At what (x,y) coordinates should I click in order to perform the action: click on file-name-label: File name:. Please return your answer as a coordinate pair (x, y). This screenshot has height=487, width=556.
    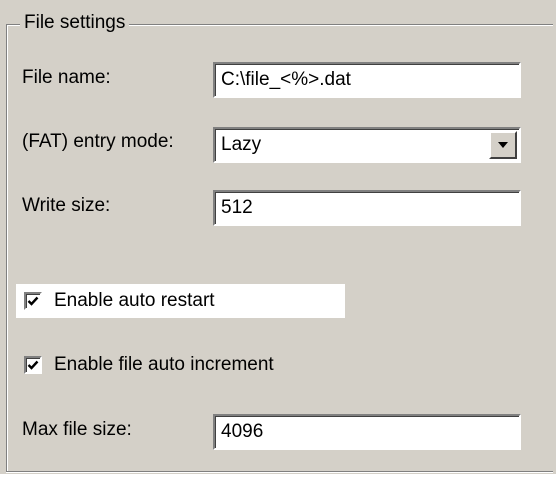
    Looking at the image, I should click on (66, 77).